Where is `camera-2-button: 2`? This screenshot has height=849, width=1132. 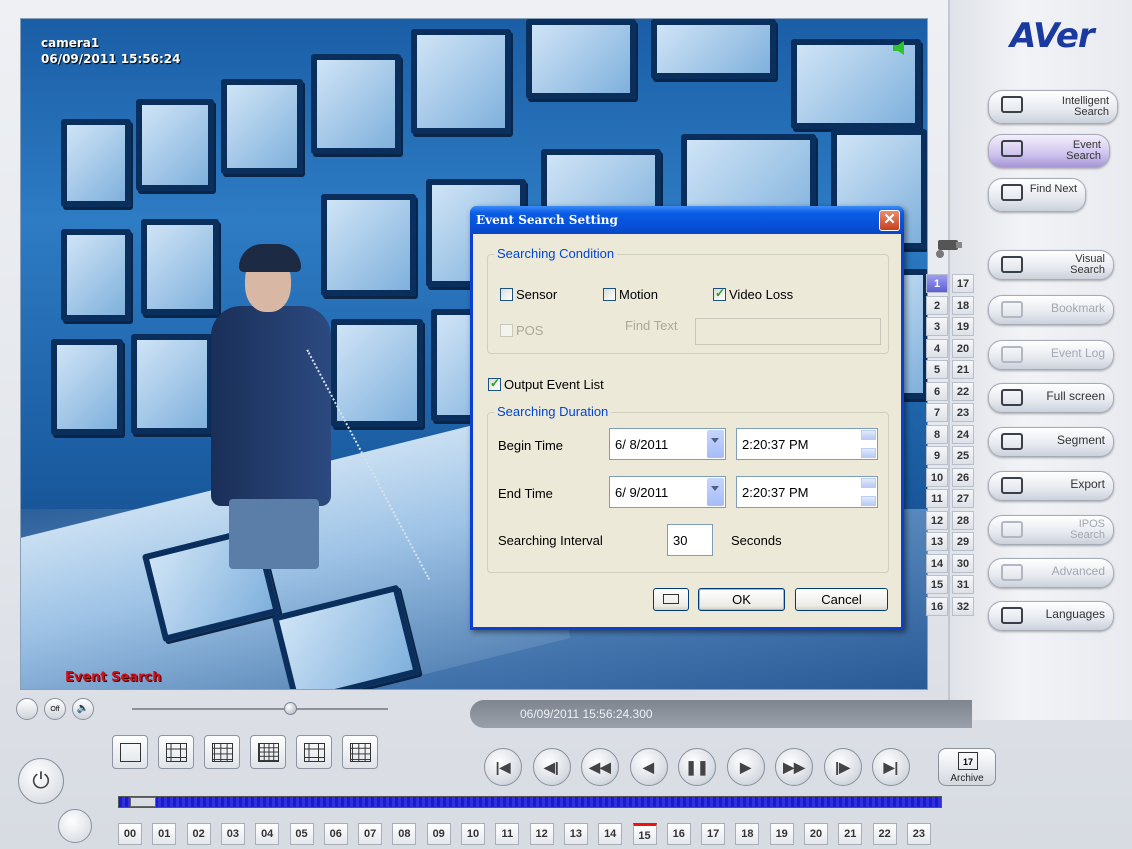 camera-2-button: 2 is located at coordinates (937, 305).